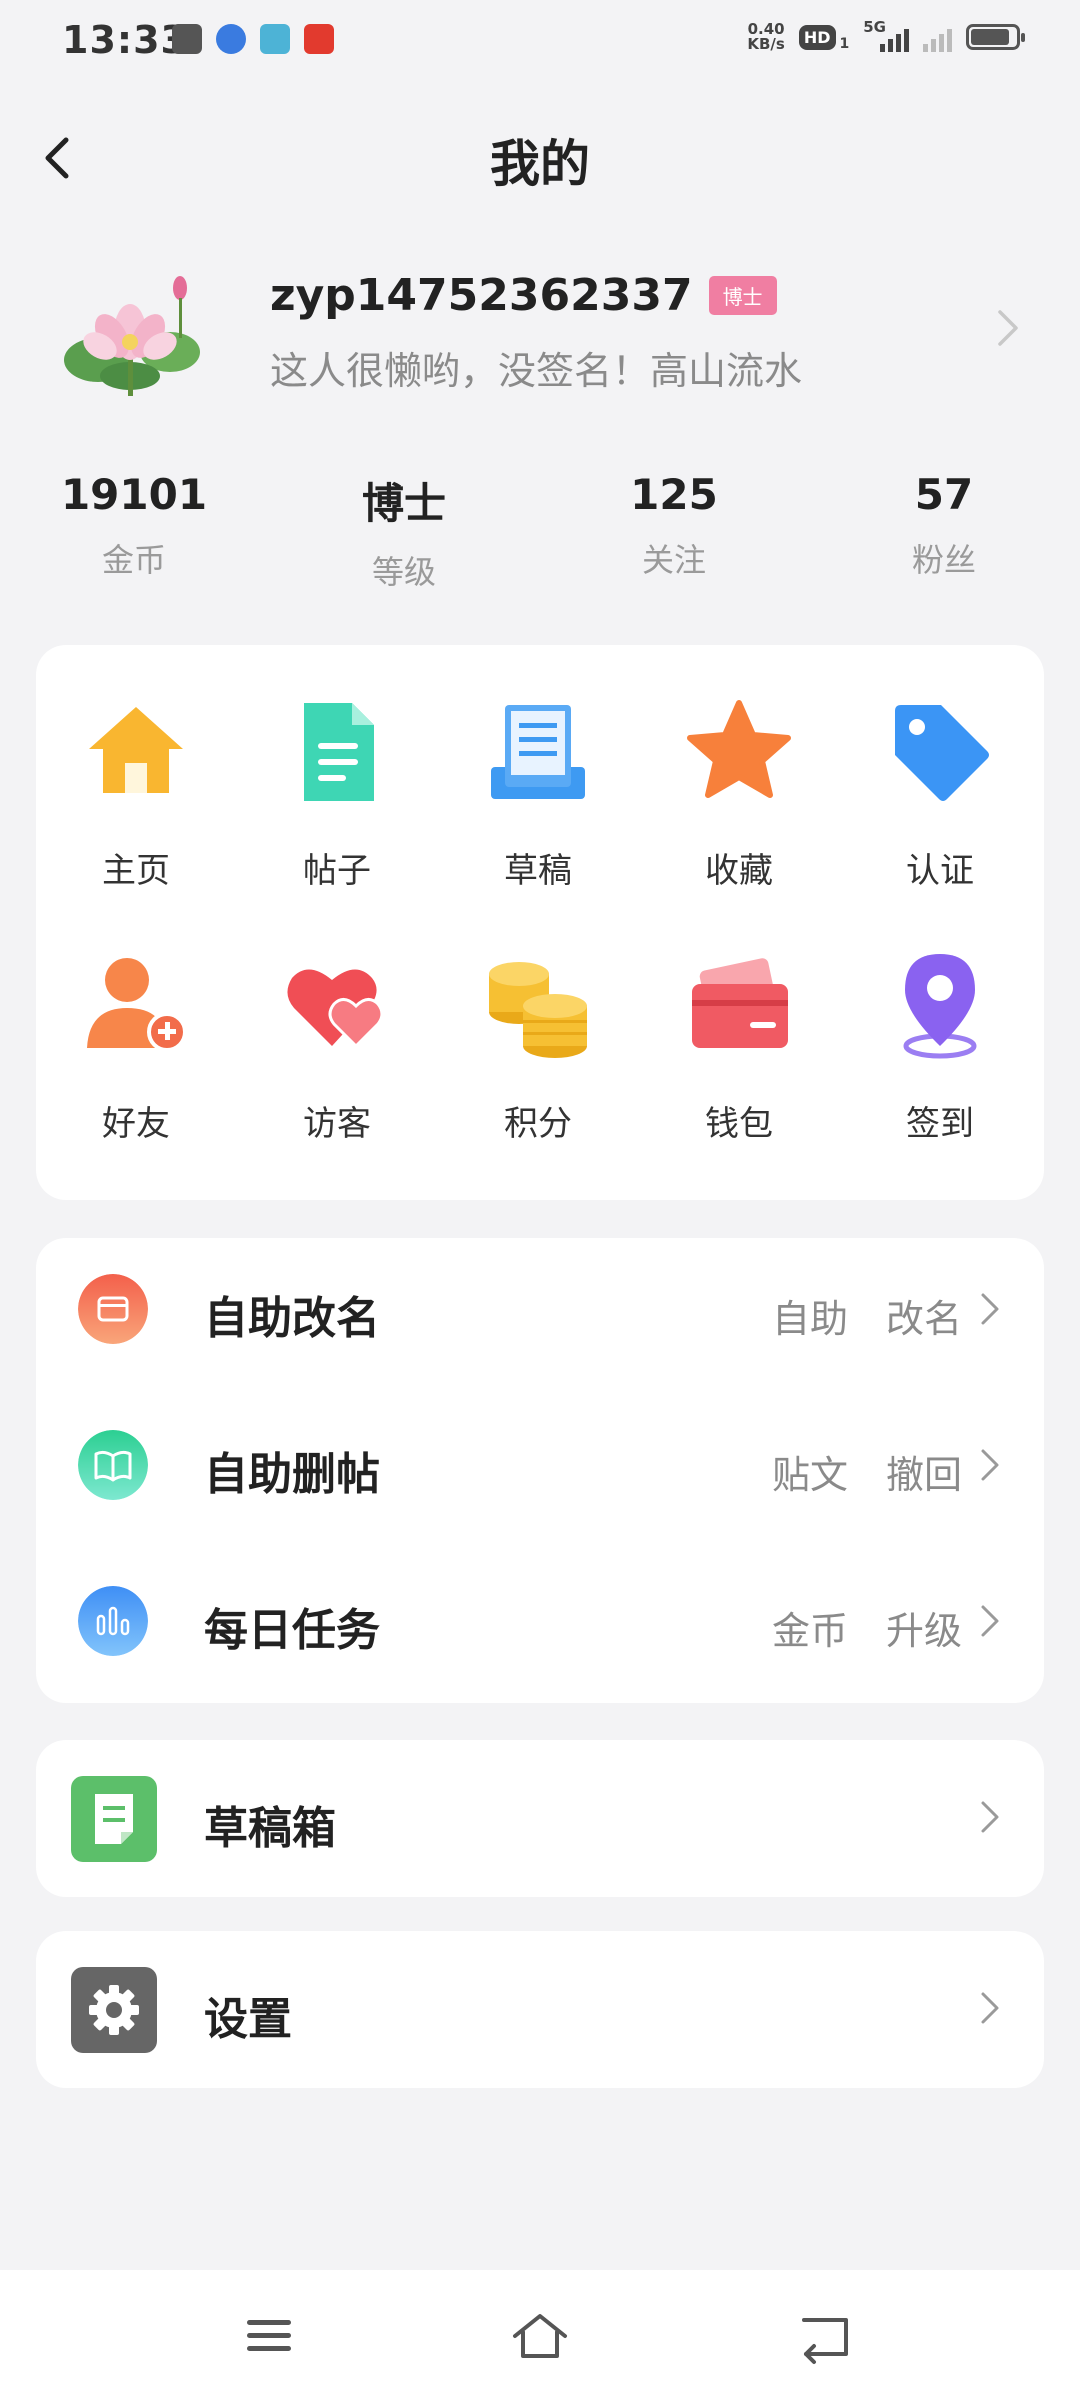 This screenshot has height=2400, width=1080. What do you see at coordinates (867, 1627) in the screenshot?
I see `list-extra: 金币 升级` at bounding box center [867, 1627].